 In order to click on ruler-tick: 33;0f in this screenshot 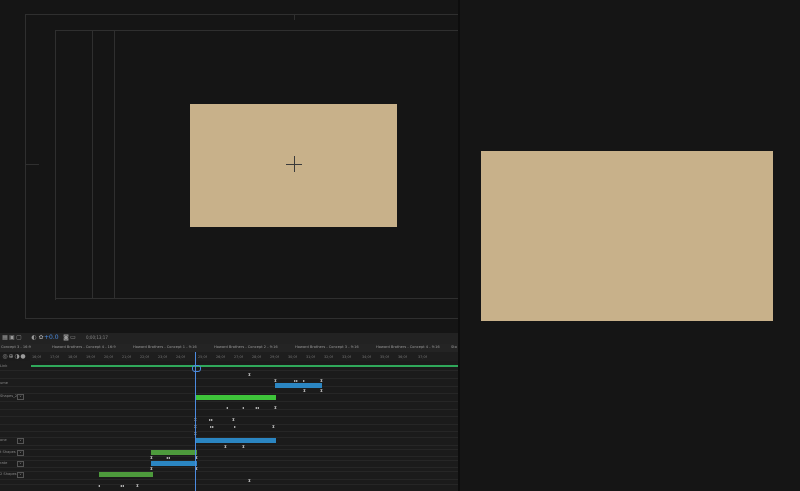, I will do `click(346, 357)`.